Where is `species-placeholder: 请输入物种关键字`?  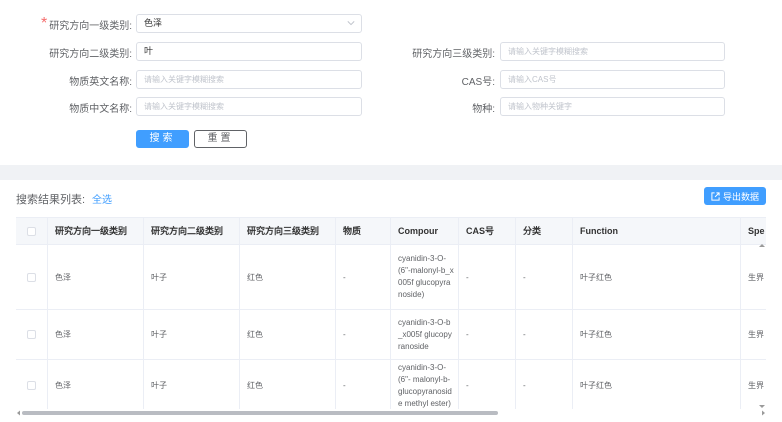
species-placeholder: 请输入物种关键字 is located at coordinates (540, 106).